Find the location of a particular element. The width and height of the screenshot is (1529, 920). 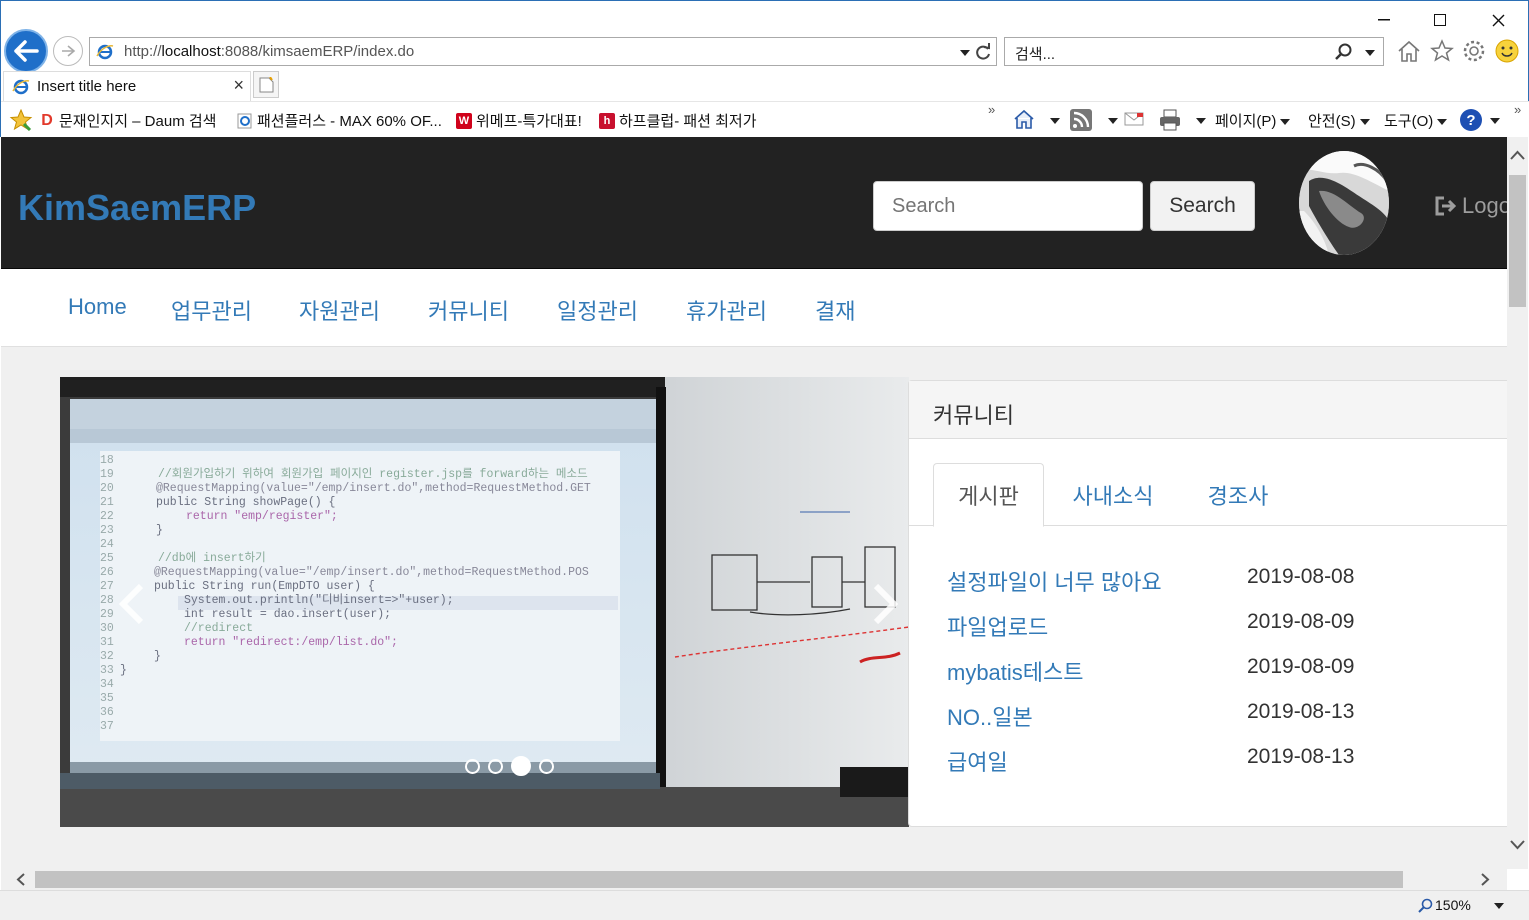

close-tab-icon: × is located at coordinates (238, 85).